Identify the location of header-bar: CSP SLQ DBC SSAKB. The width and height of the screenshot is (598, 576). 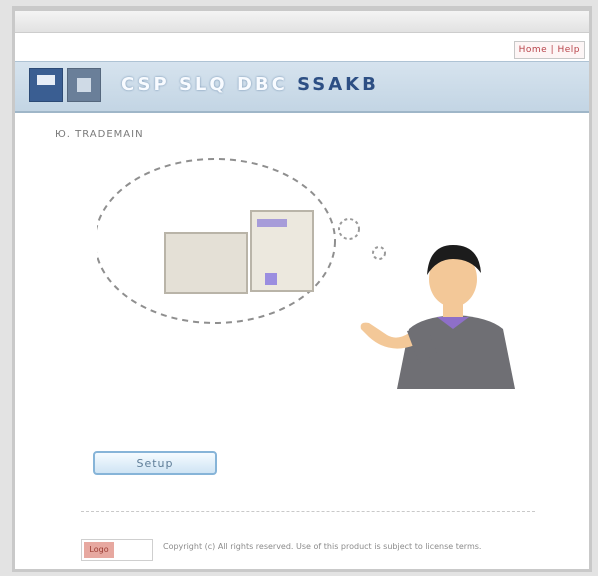
(302, 87).